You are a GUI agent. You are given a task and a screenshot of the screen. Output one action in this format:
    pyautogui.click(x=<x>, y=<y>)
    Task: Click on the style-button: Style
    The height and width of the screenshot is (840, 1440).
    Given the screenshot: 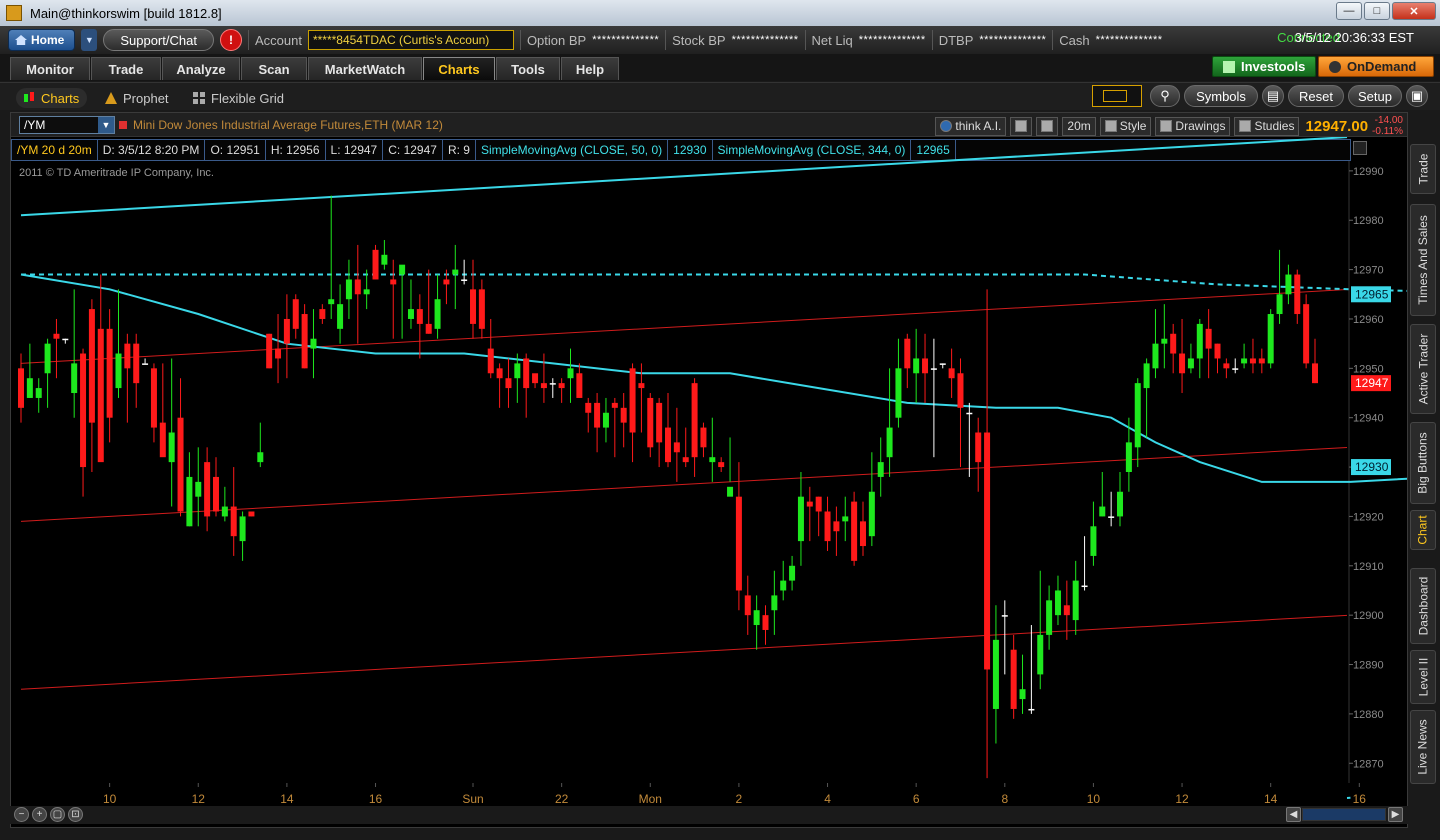 What is the action you would take?
    pyautogui.click(x=1125, y=126)
    